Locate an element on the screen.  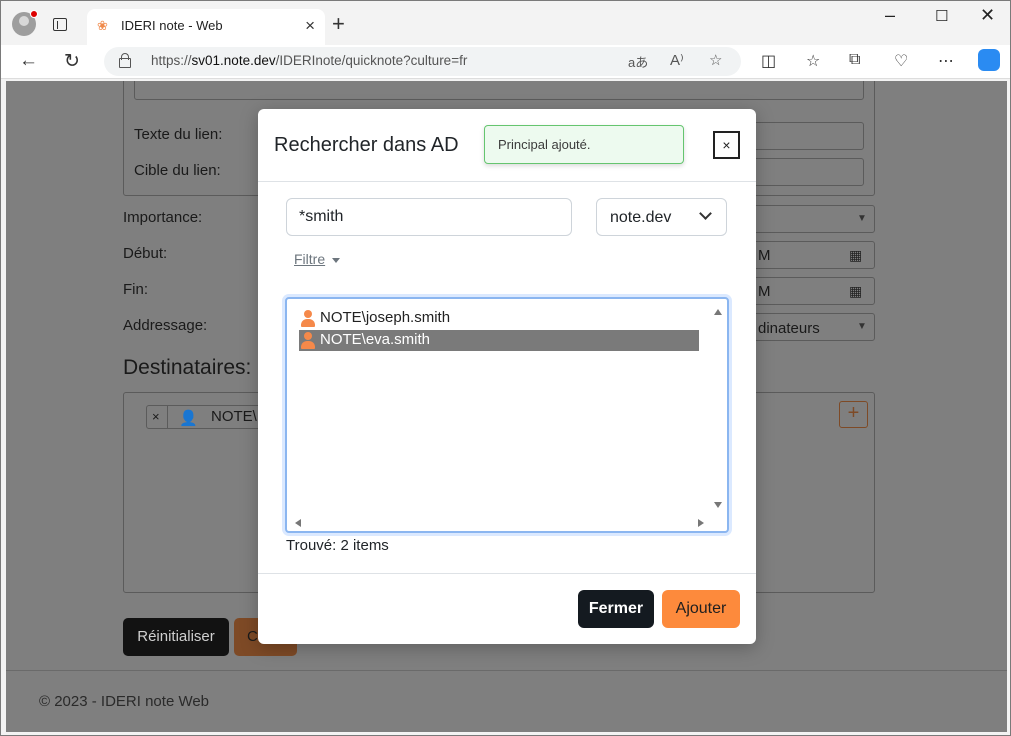
recipient-chip: × 👤 NOTE\ is located at coordinates (211, 417).